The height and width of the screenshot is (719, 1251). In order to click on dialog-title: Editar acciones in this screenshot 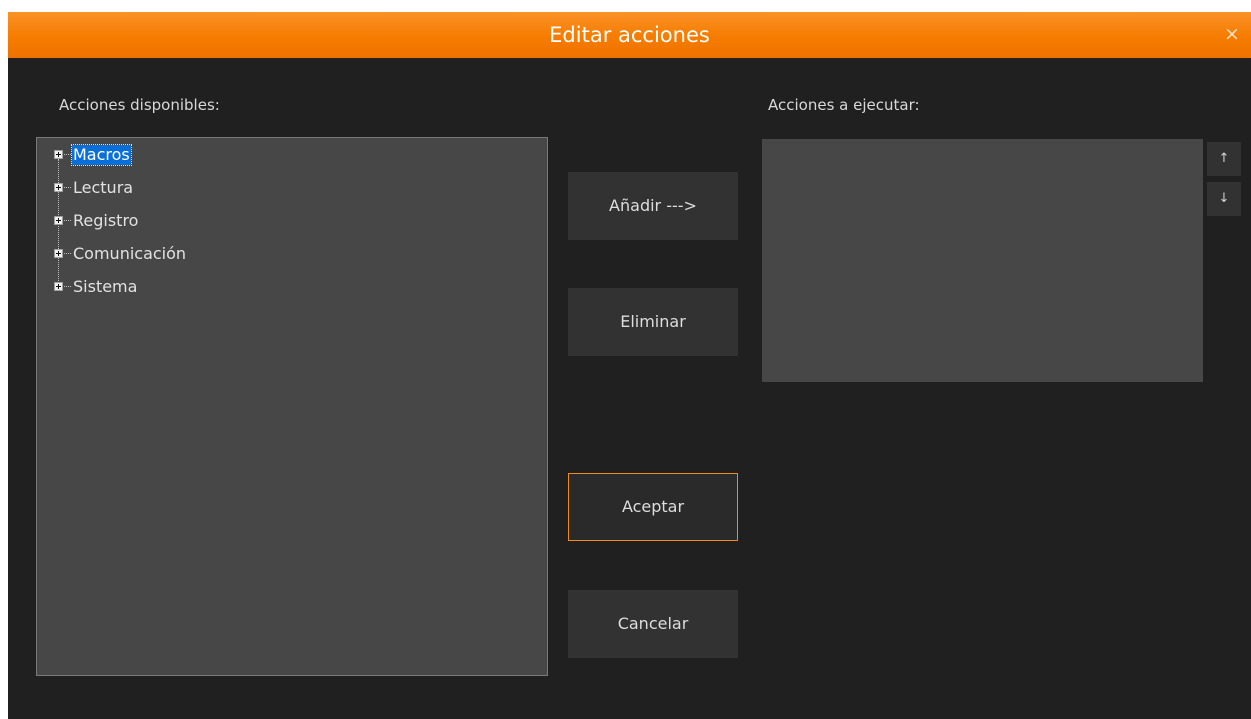, I will do `click(629, 35)`.